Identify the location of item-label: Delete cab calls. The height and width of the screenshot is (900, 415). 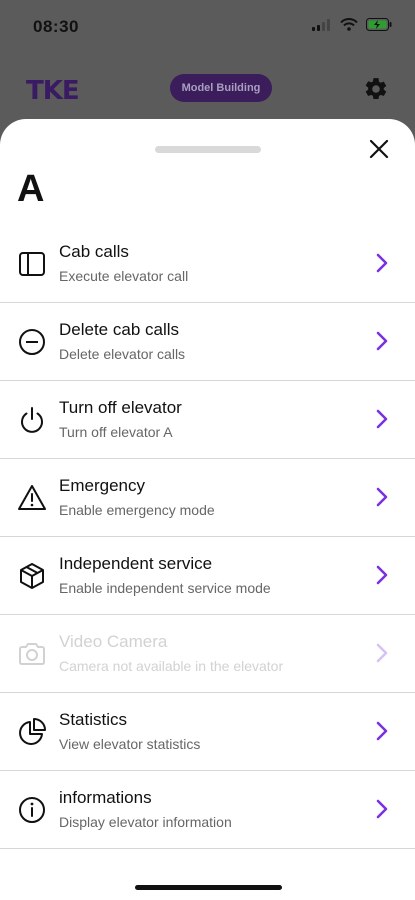
(119, 329).